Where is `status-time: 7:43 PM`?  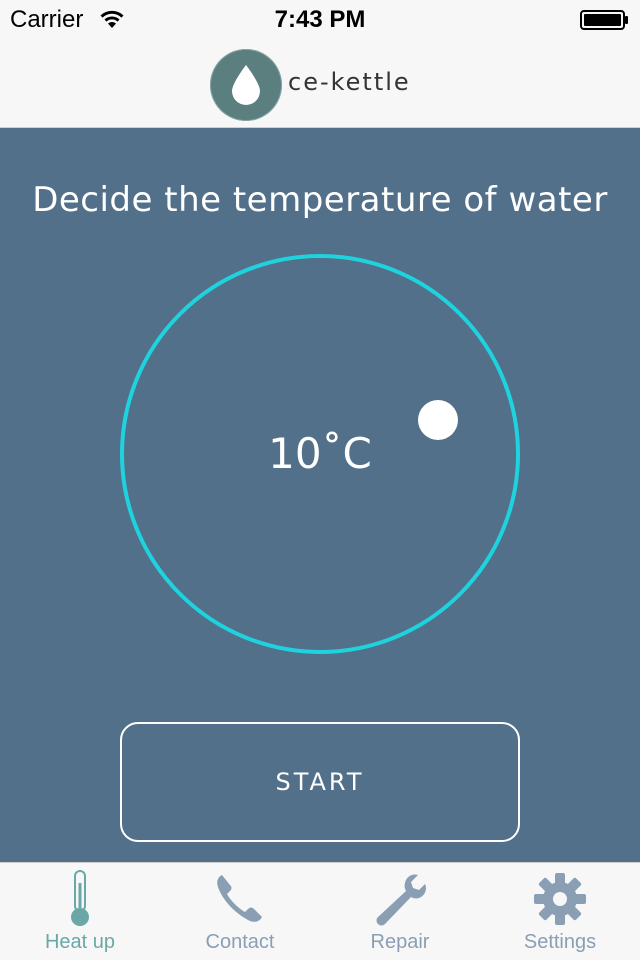
status-time: 7:43 PM is located at coordinates (320, 19).